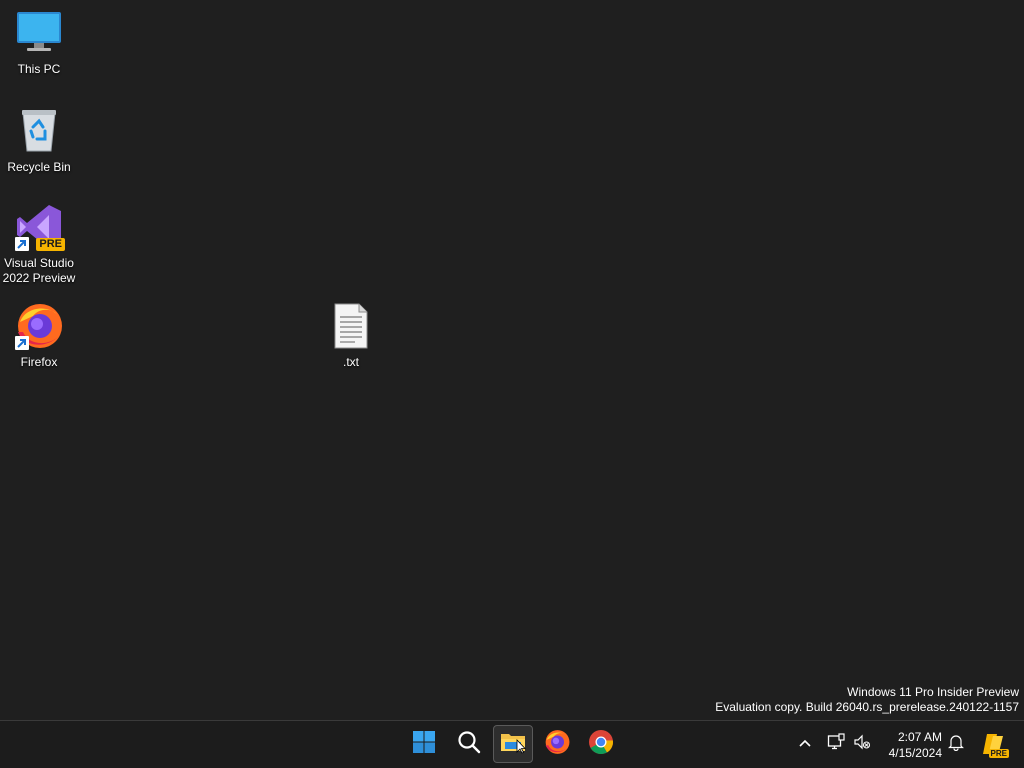 The image size is (1024, 768). What do you see at coordinates (39, 69) in the screenshot?
I see `desktop-icon-label: This PC` at bounding box center [39, 69].